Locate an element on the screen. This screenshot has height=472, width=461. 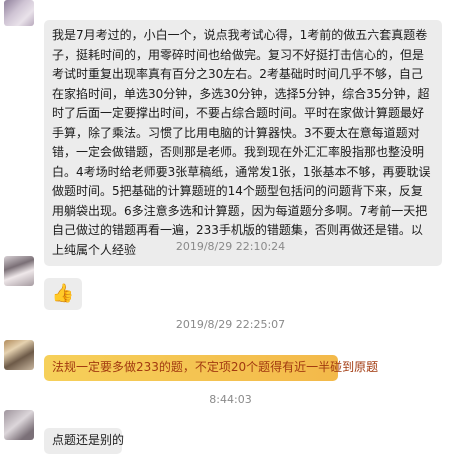
message-text: 法规一定要多做233的题，不定项20个题得有近一半碰到原题 is located at coordinates (215, 367).